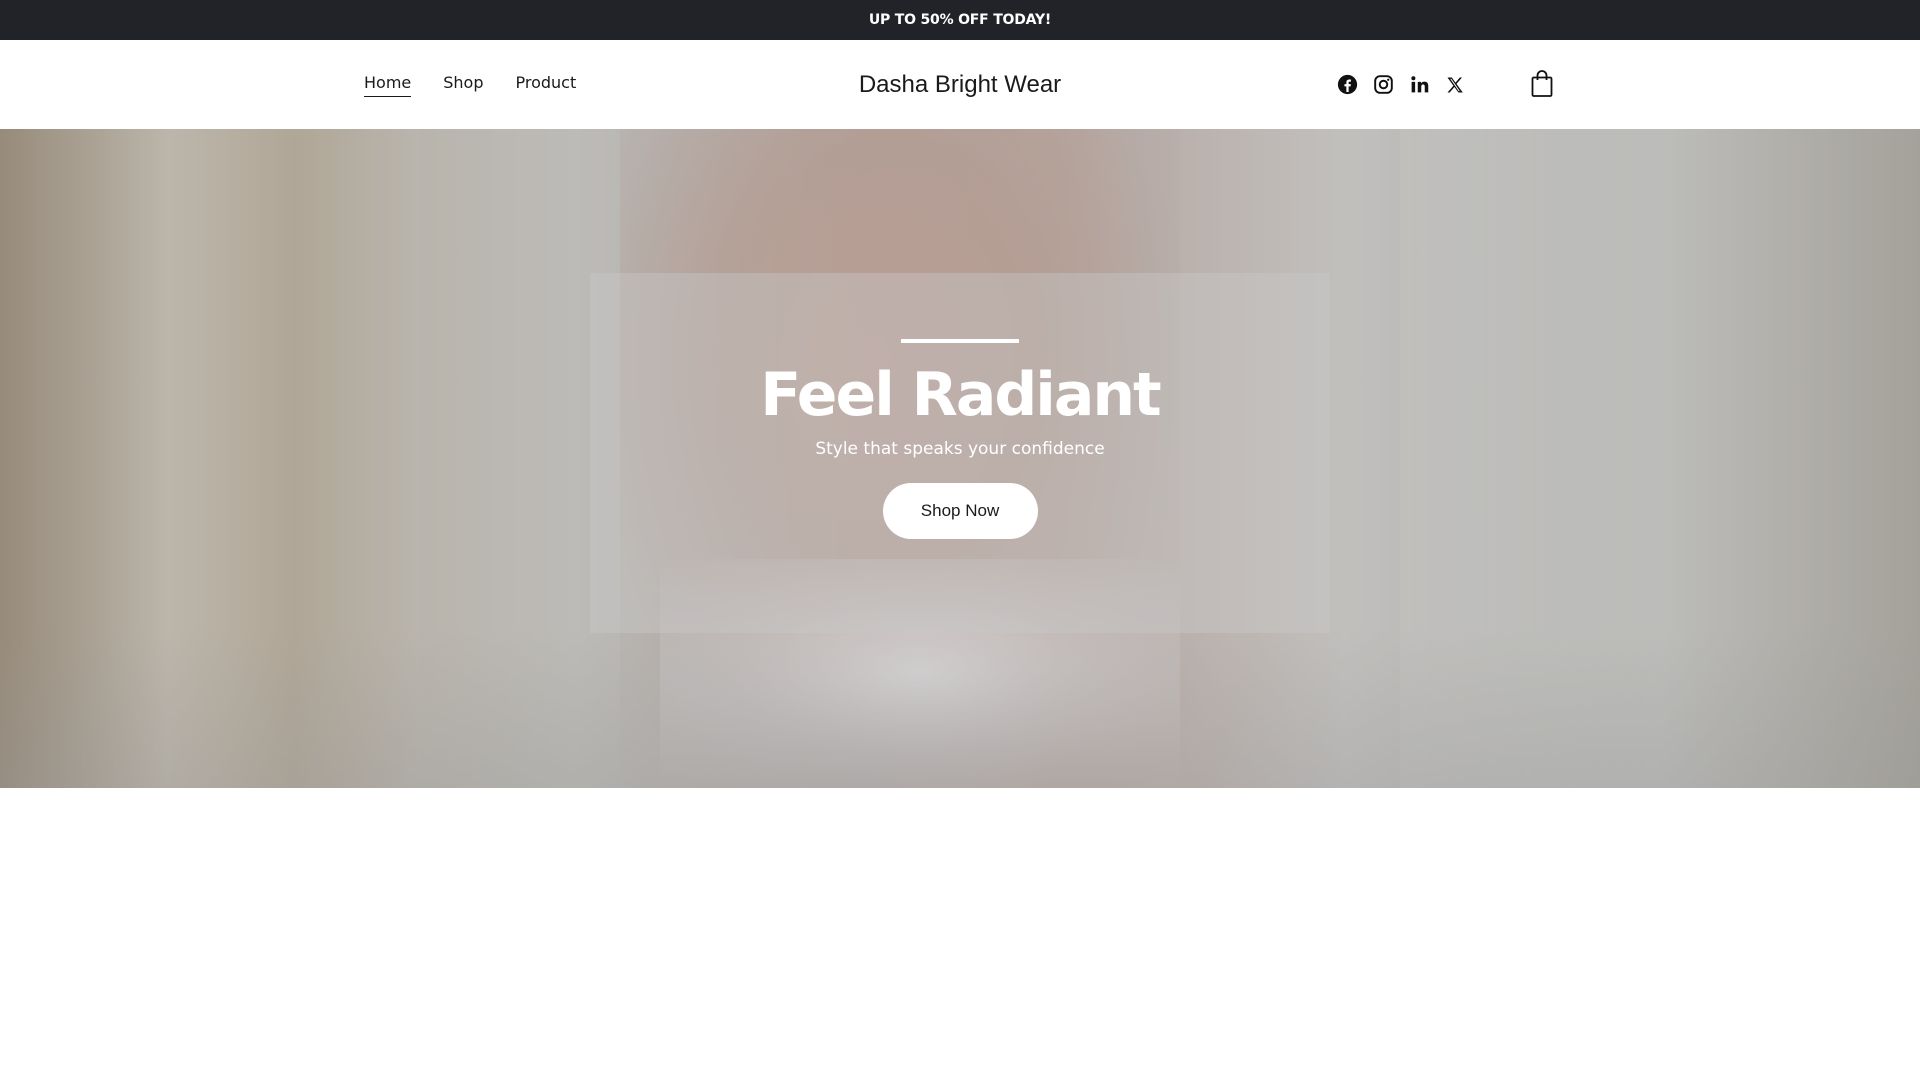 The width and height of the screenshot is (1920, 1080). What do you see at coordinates (388, 85) in the screenshot?
I see `nav-item-home: Home` at bounding box center [388, 85].